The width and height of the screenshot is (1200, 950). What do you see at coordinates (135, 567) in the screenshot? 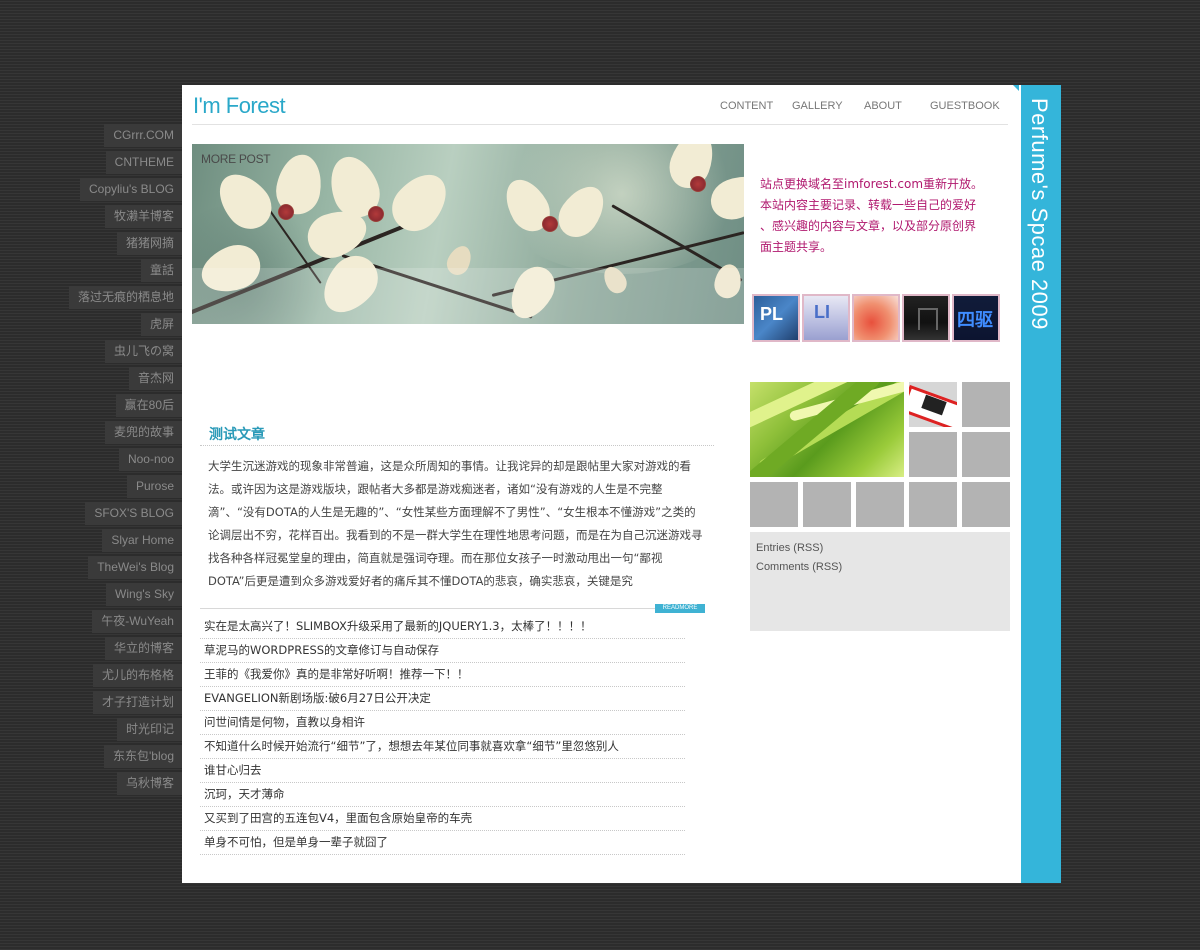
I see `blogroll-link: TheWei's Blog` at bounding box center [135, 567].